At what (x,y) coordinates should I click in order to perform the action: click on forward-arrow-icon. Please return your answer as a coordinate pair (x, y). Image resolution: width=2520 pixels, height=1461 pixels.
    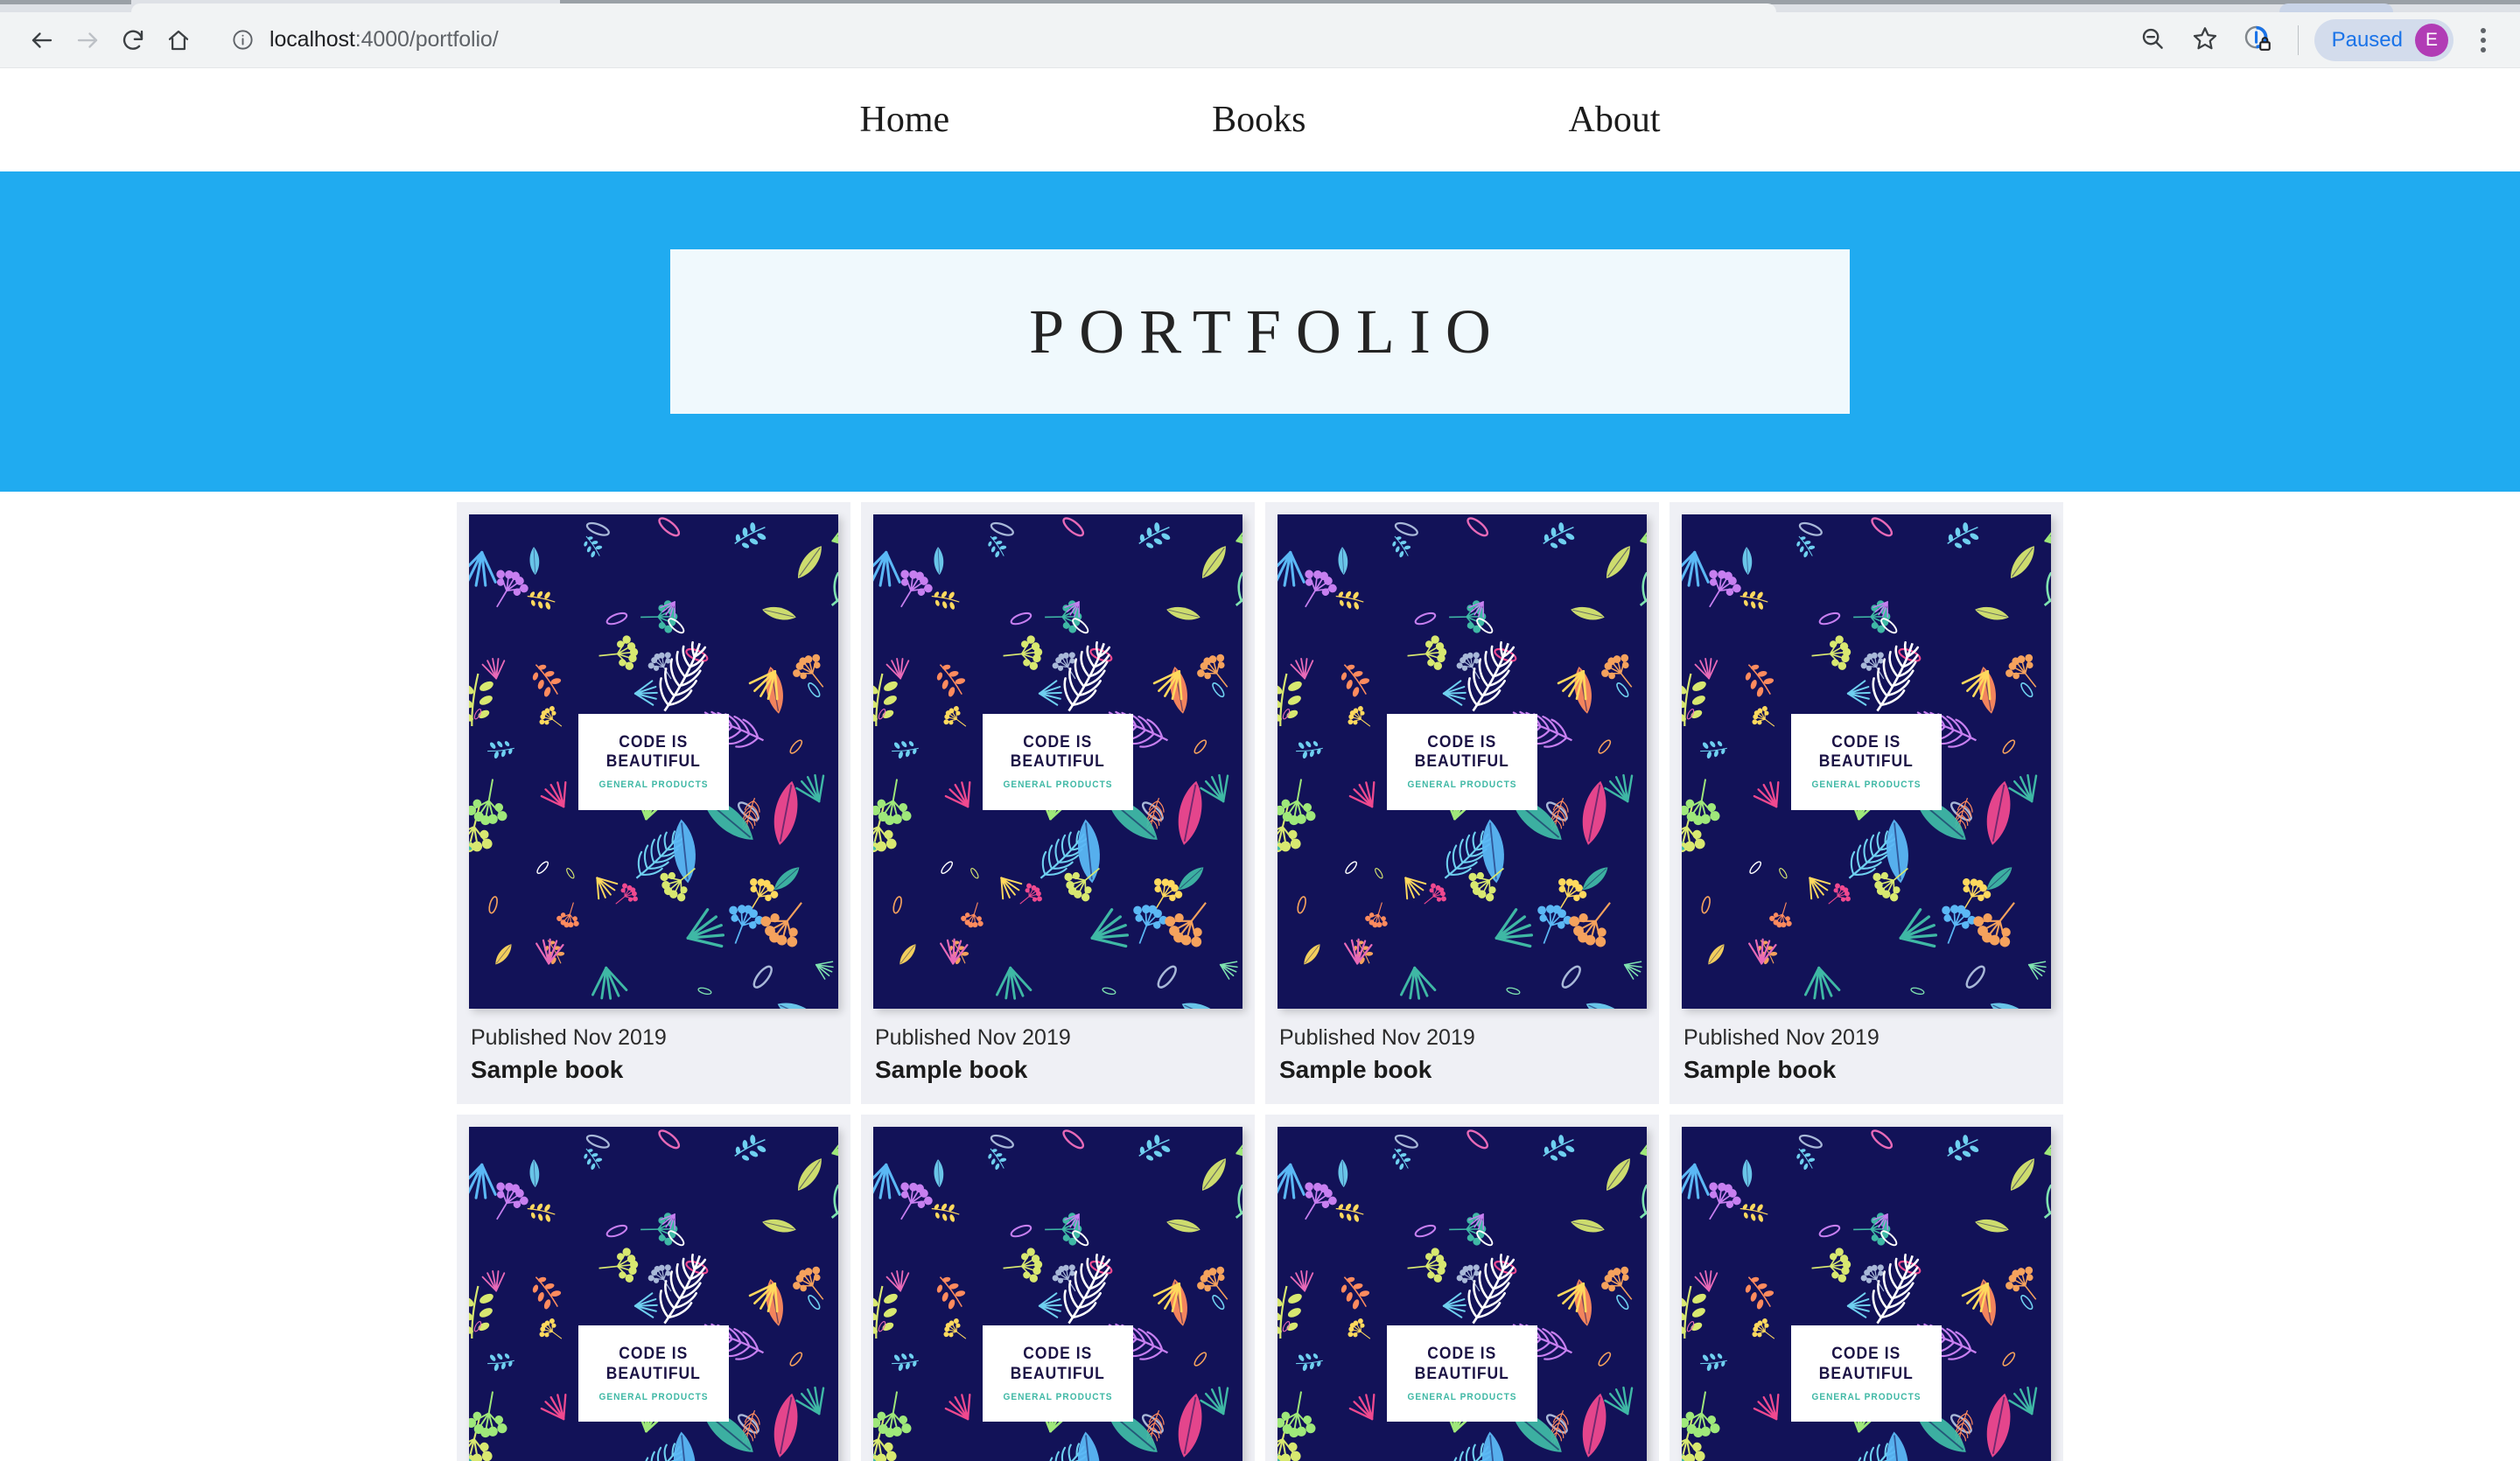
    Looking at the image, I should click on (87, 40).